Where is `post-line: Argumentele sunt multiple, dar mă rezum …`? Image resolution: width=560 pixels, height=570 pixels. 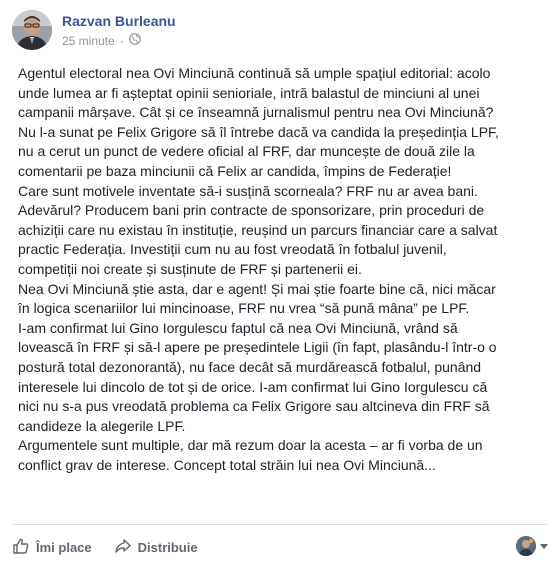
post-line: Argumentele sunt multiple, dar mă rezum … is located at coordinates (250, 445).